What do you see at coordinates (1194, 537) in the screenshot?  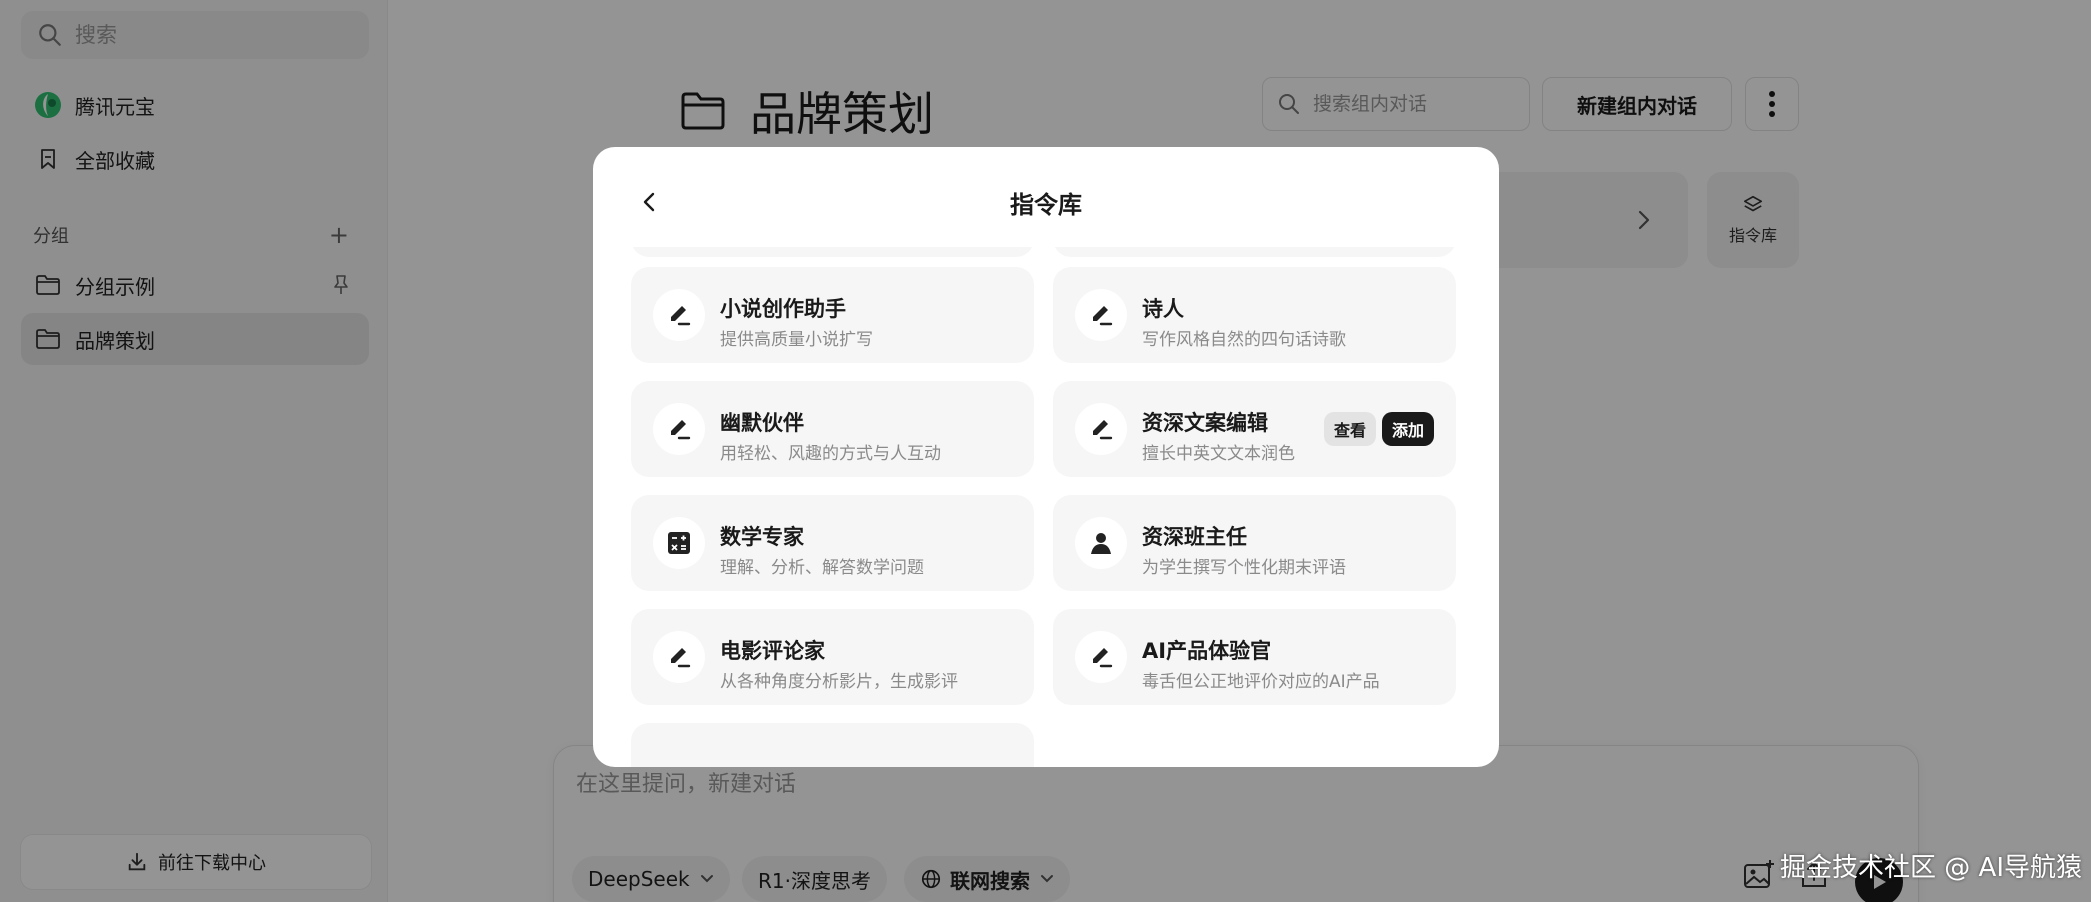 I see `command-name: 资深班主任` at bounding box center [1194, 537].